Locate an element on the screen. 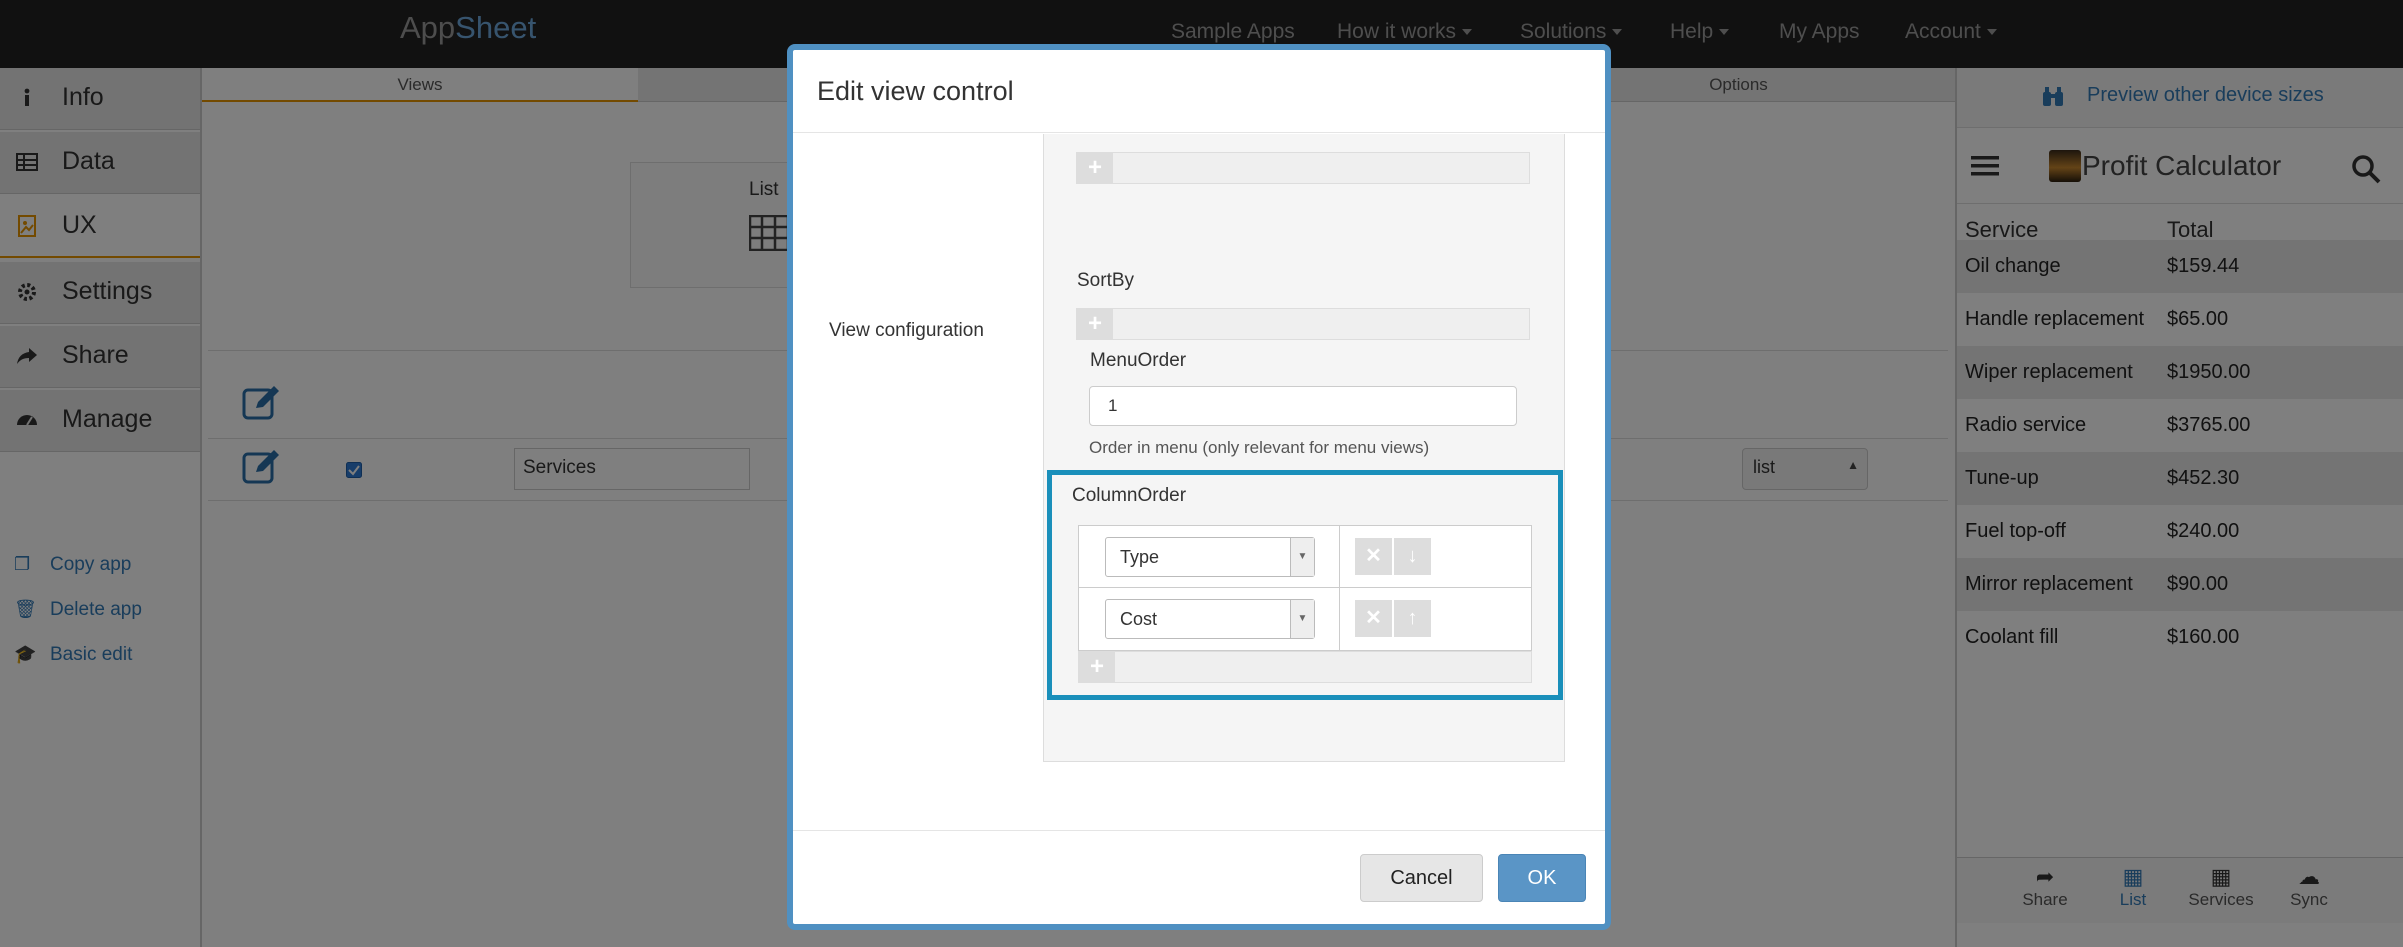  cancel-button: Cancel is located at coordinates (1421, 878).